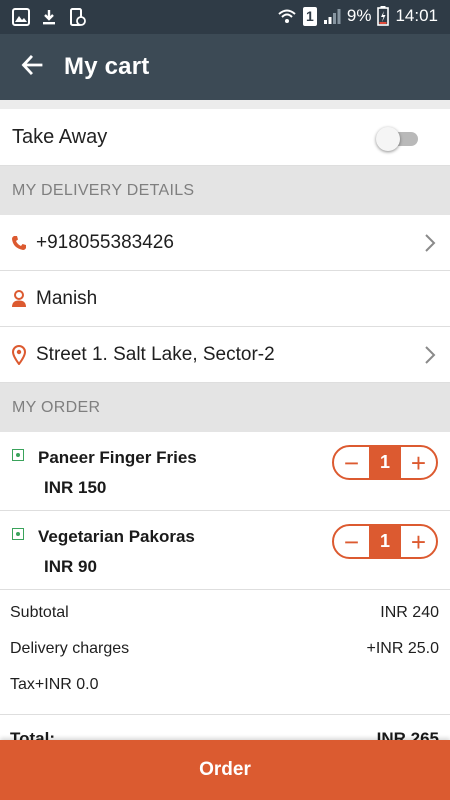  Describe the element at coordinates (225, 471) in the screenshot. I see `order-item: Paneer Finger Fries INR 150 − 1 +` at that location.